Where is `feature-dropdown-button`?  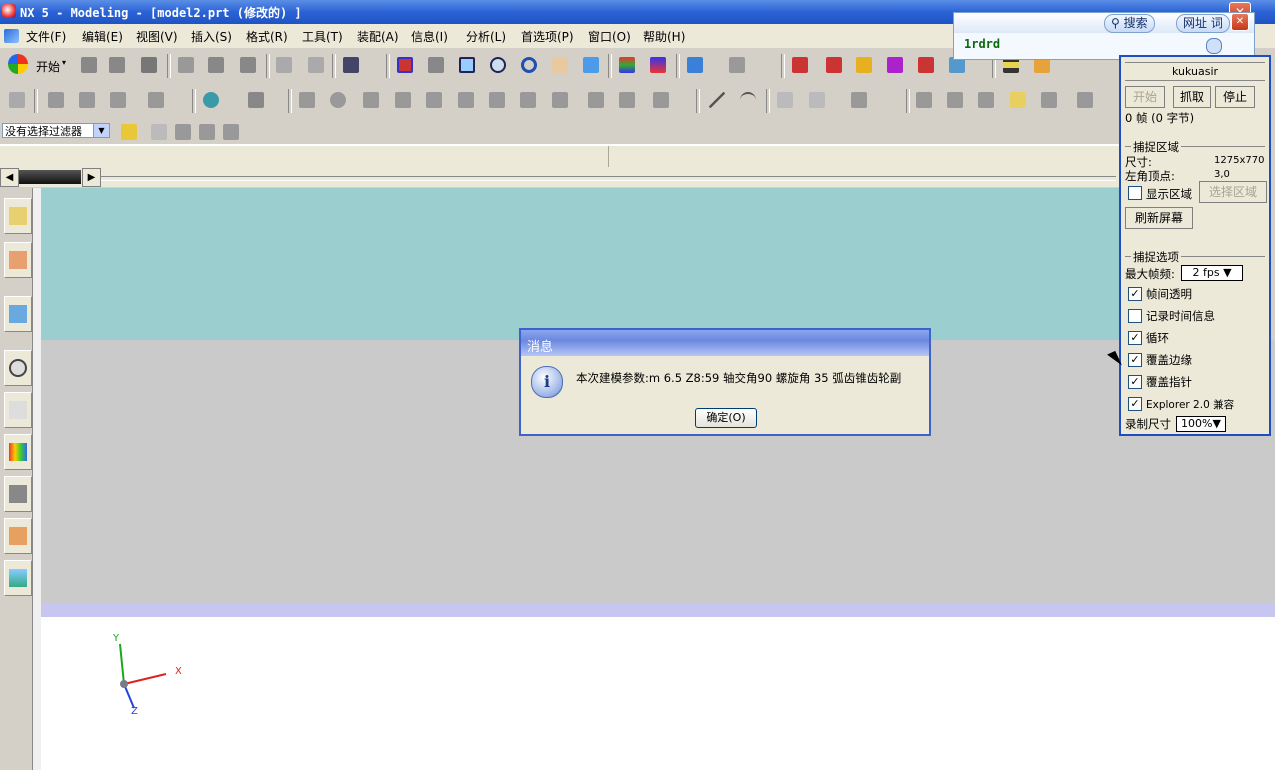 feature-dropdown-button is located at coordinates (156, 100).